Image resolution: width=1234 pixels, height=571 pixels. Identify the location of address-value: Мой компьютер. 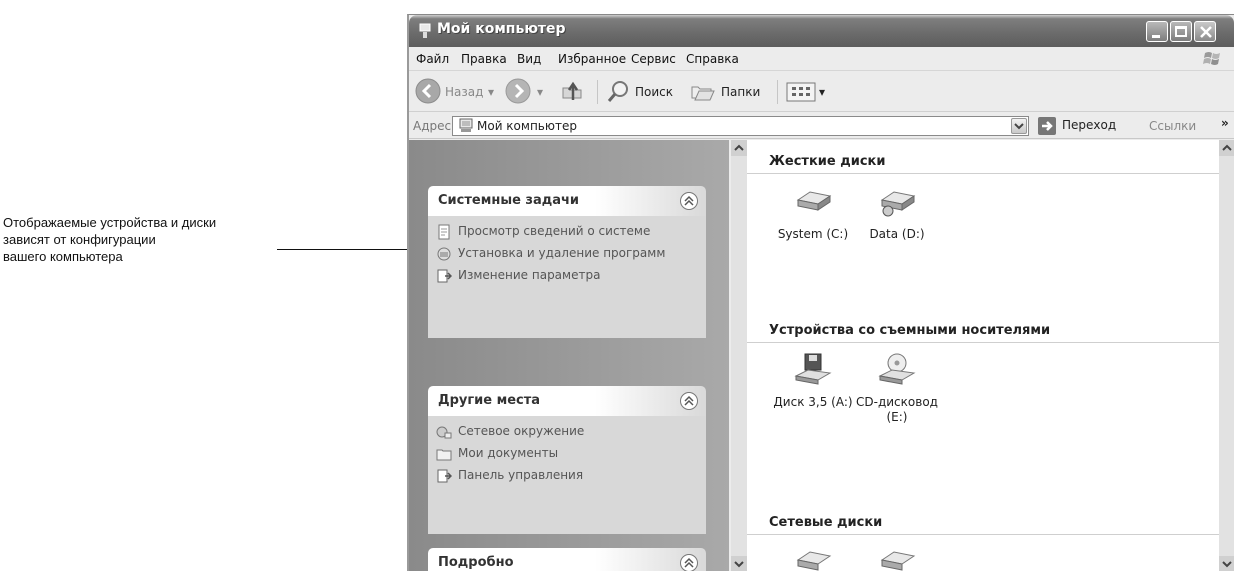
(527, 126).